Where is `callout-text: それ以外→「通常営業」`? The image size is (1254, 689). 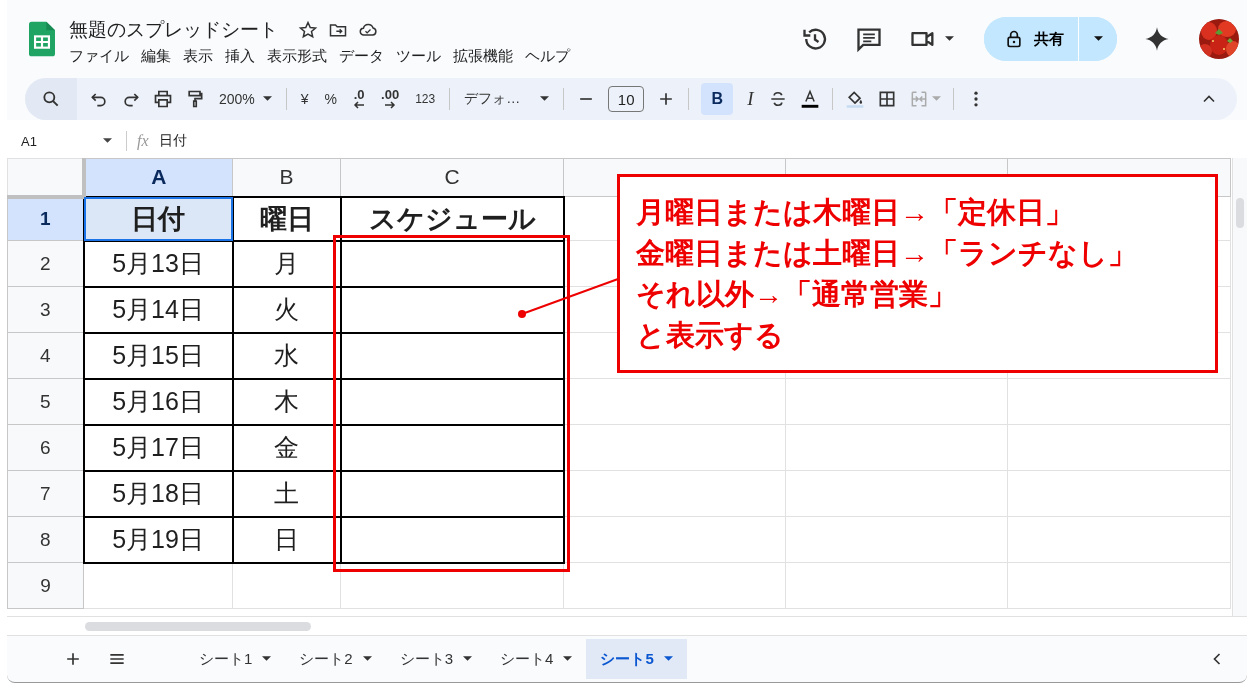 callout-text: それ以外→「通常営業」 is located at coordinates (797, 294).